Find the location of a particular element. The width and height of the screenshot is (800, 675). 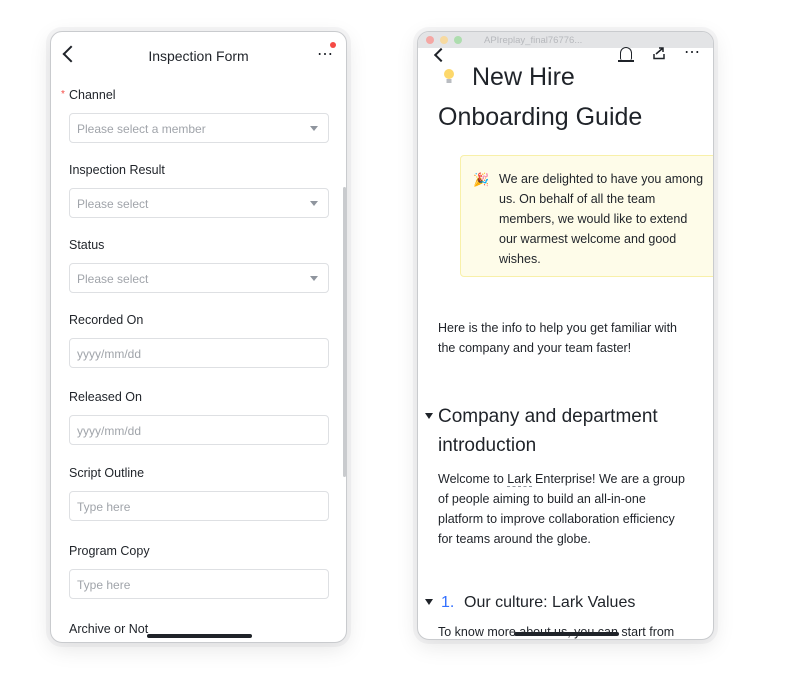

callout-line: us. On behalf of all the team is located at coordinates (577, 199).